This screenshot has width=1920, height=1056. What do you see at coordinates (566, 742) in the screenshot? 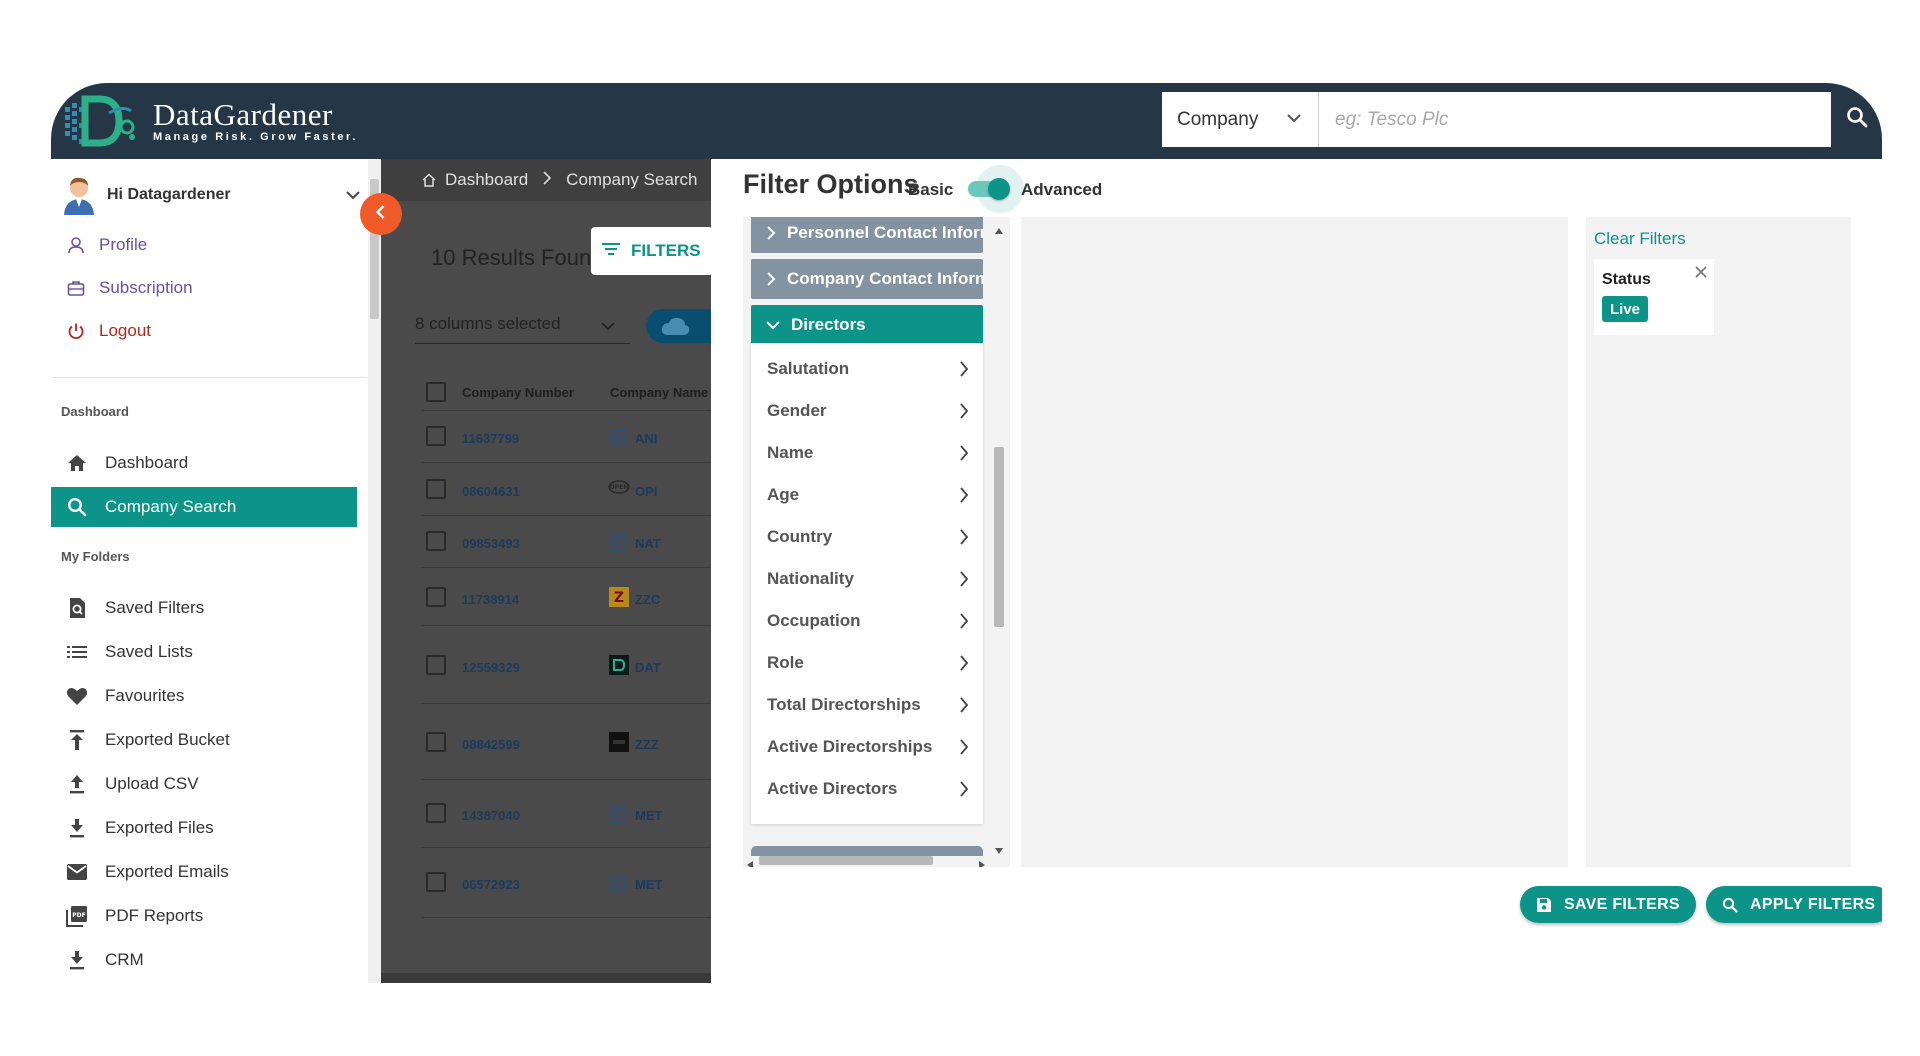
I see `table-row: 08842599 ZZZ` at bounding box center [566, 742].